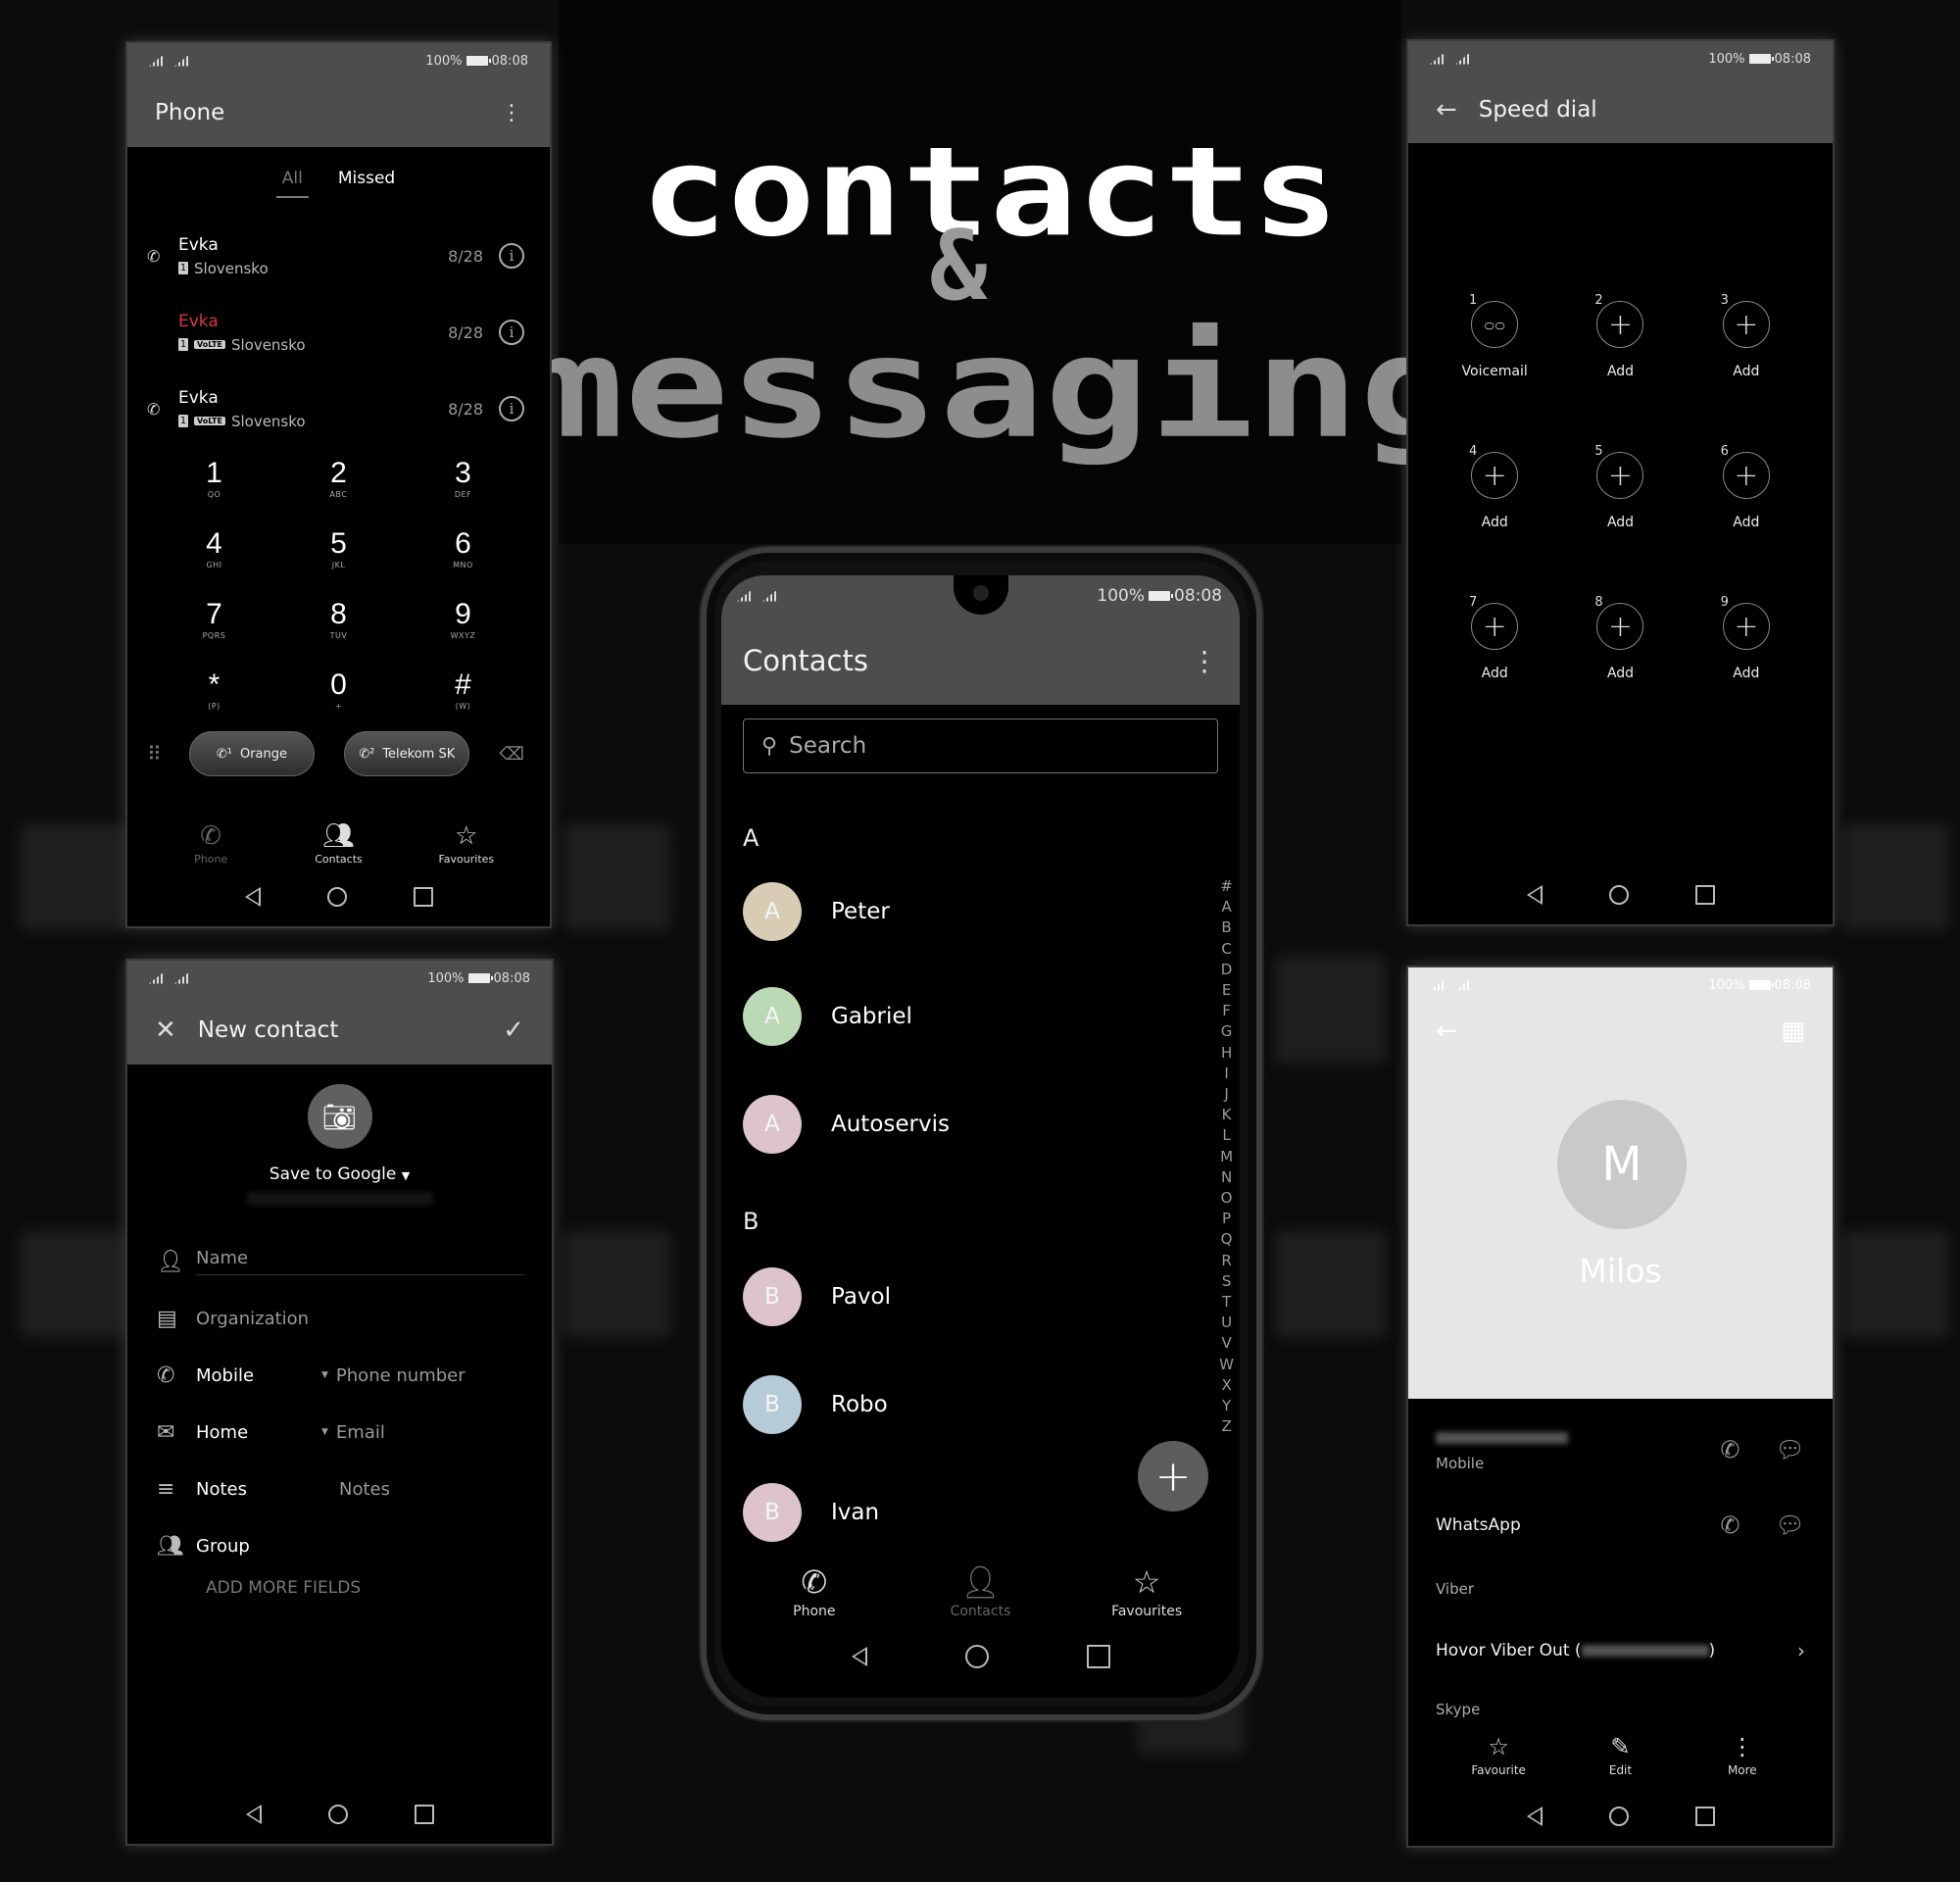  I want to click on dial-key-8: 8 TUV, so click(338, 627).